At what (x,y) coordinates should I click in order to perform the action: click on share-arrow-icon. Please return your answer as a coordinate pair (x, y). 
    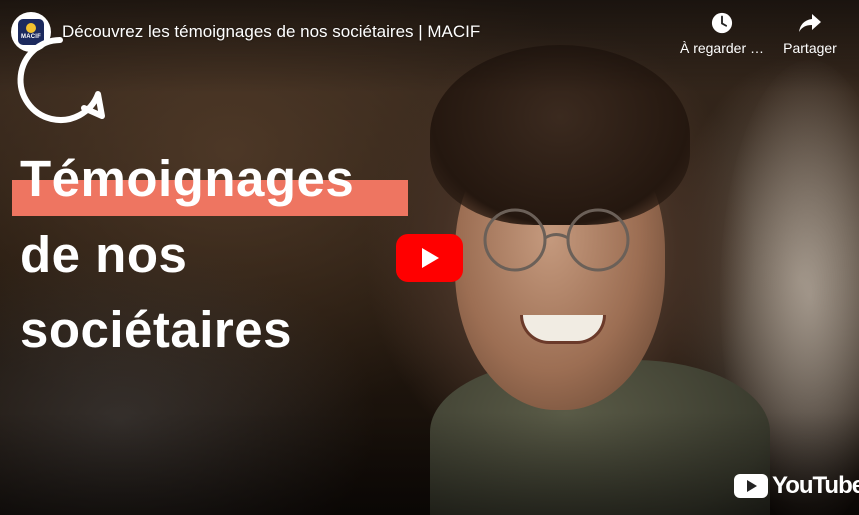
    Looking at the image, I should click on (810, 23).